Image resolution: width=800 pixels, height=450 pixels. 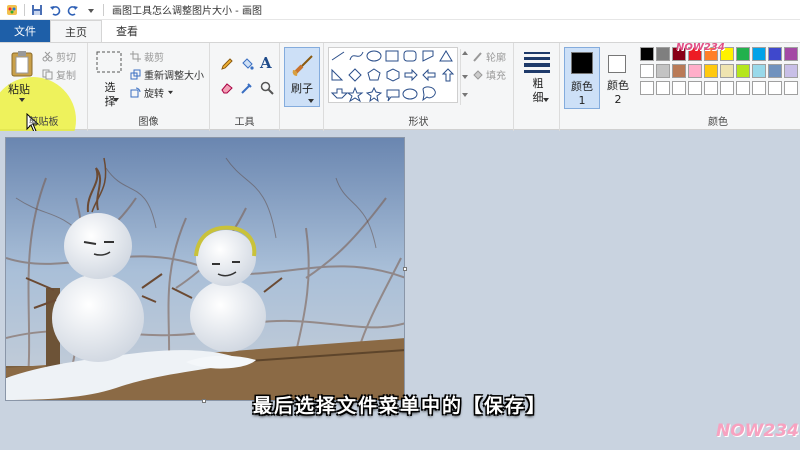 I want to click on rotate-label: 旋转, so click(x=154, y=94).